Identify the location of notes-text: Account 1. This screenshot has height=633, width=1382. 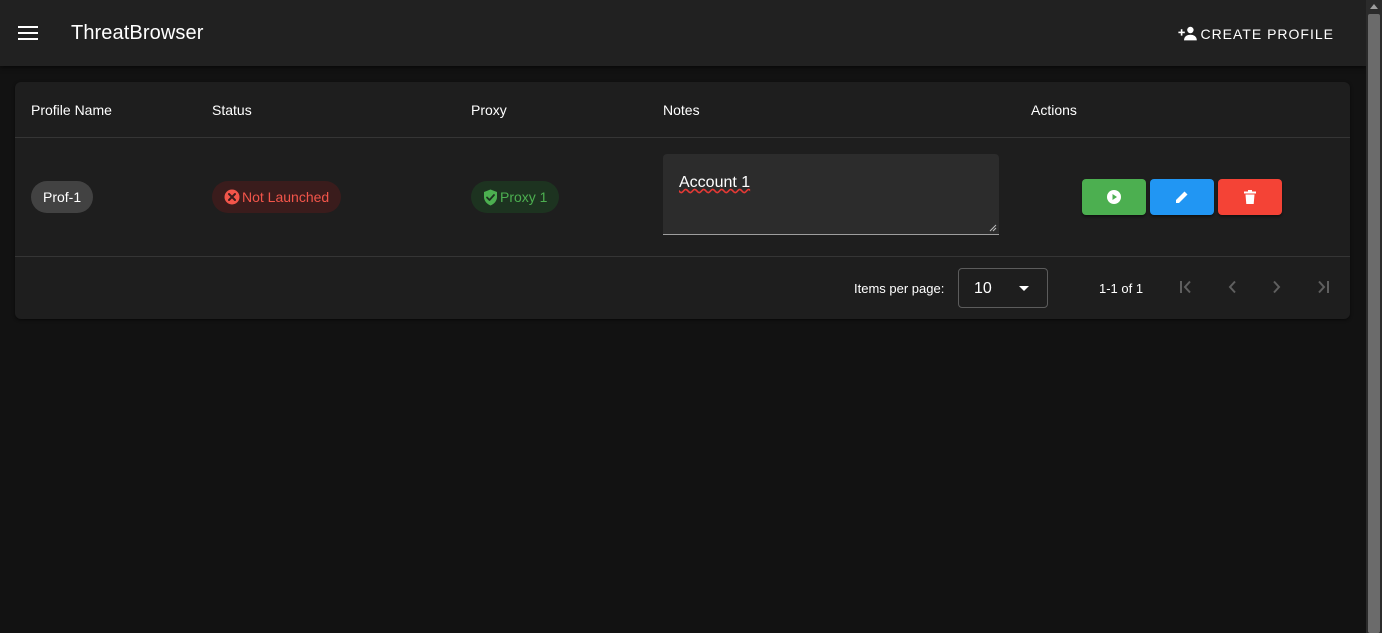
(714, 183).